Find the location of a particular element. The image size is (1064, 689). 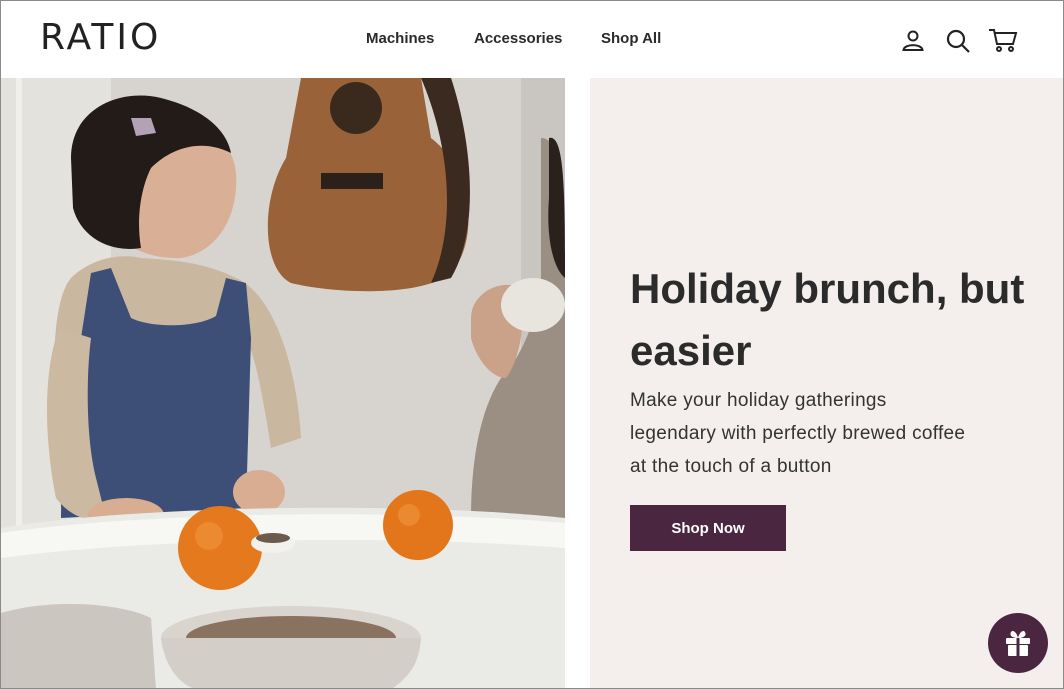

hero-headline: Holiday brunch, but easier is located at coordinates (827, 319).